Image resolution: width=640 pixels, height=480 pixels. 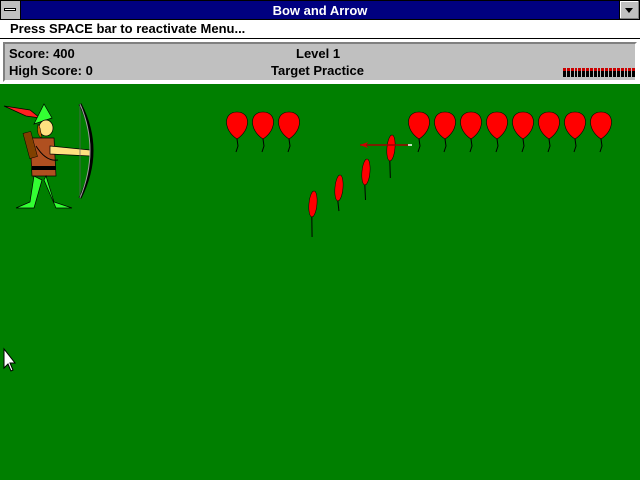 I want to click on arrow-icon, so click(x=386, y=145).